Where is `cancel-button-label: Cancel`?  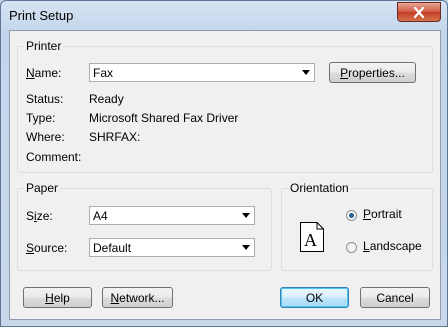
cancel-button-label: Cancel is located at coordinates (395, 297).